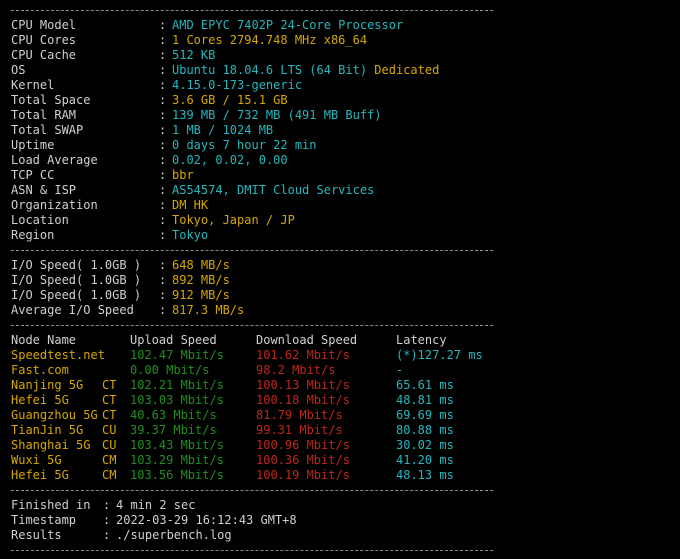 The width and height of the screenshot is (680, 559). Describe the element at coordinates (303, 445) in the screenshot. I see `download-speed: 100.96 Mbit/s` at that location.